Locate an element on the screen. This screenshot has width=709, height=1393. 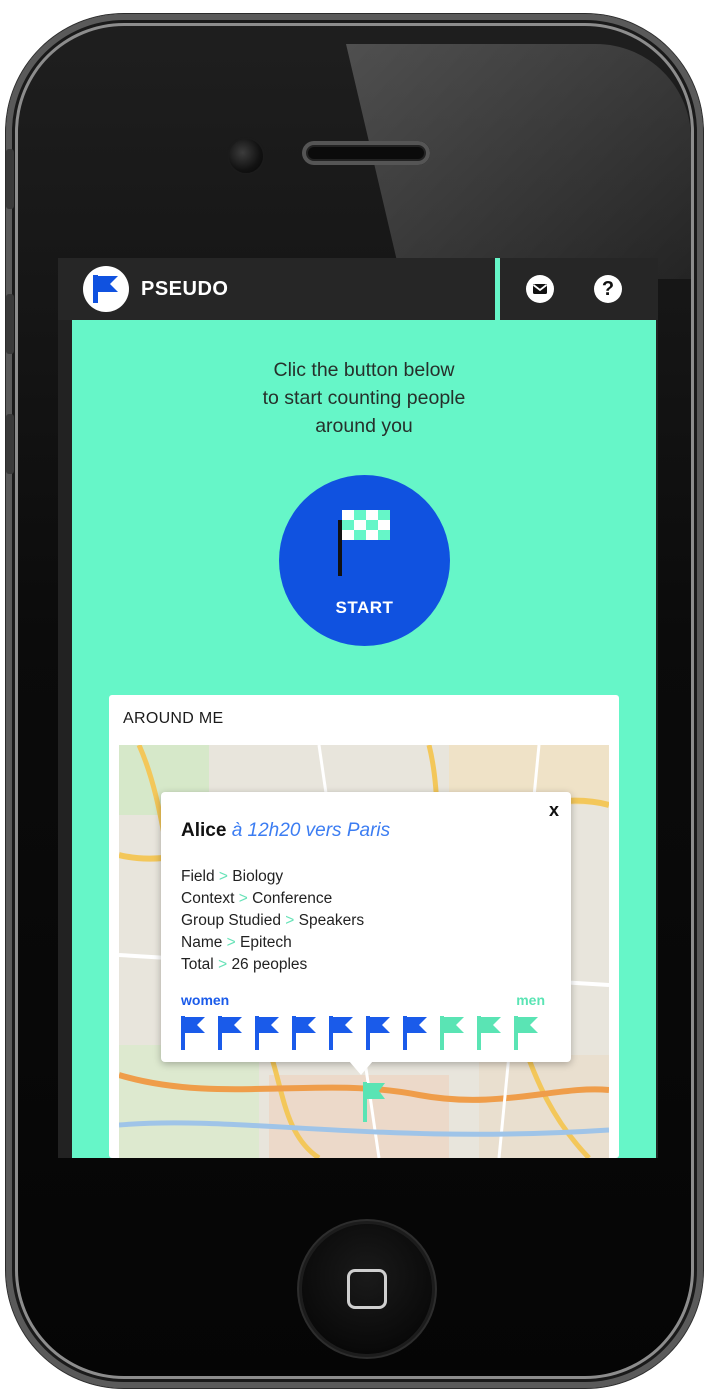
app-logo is located at coordinates (106, 289).